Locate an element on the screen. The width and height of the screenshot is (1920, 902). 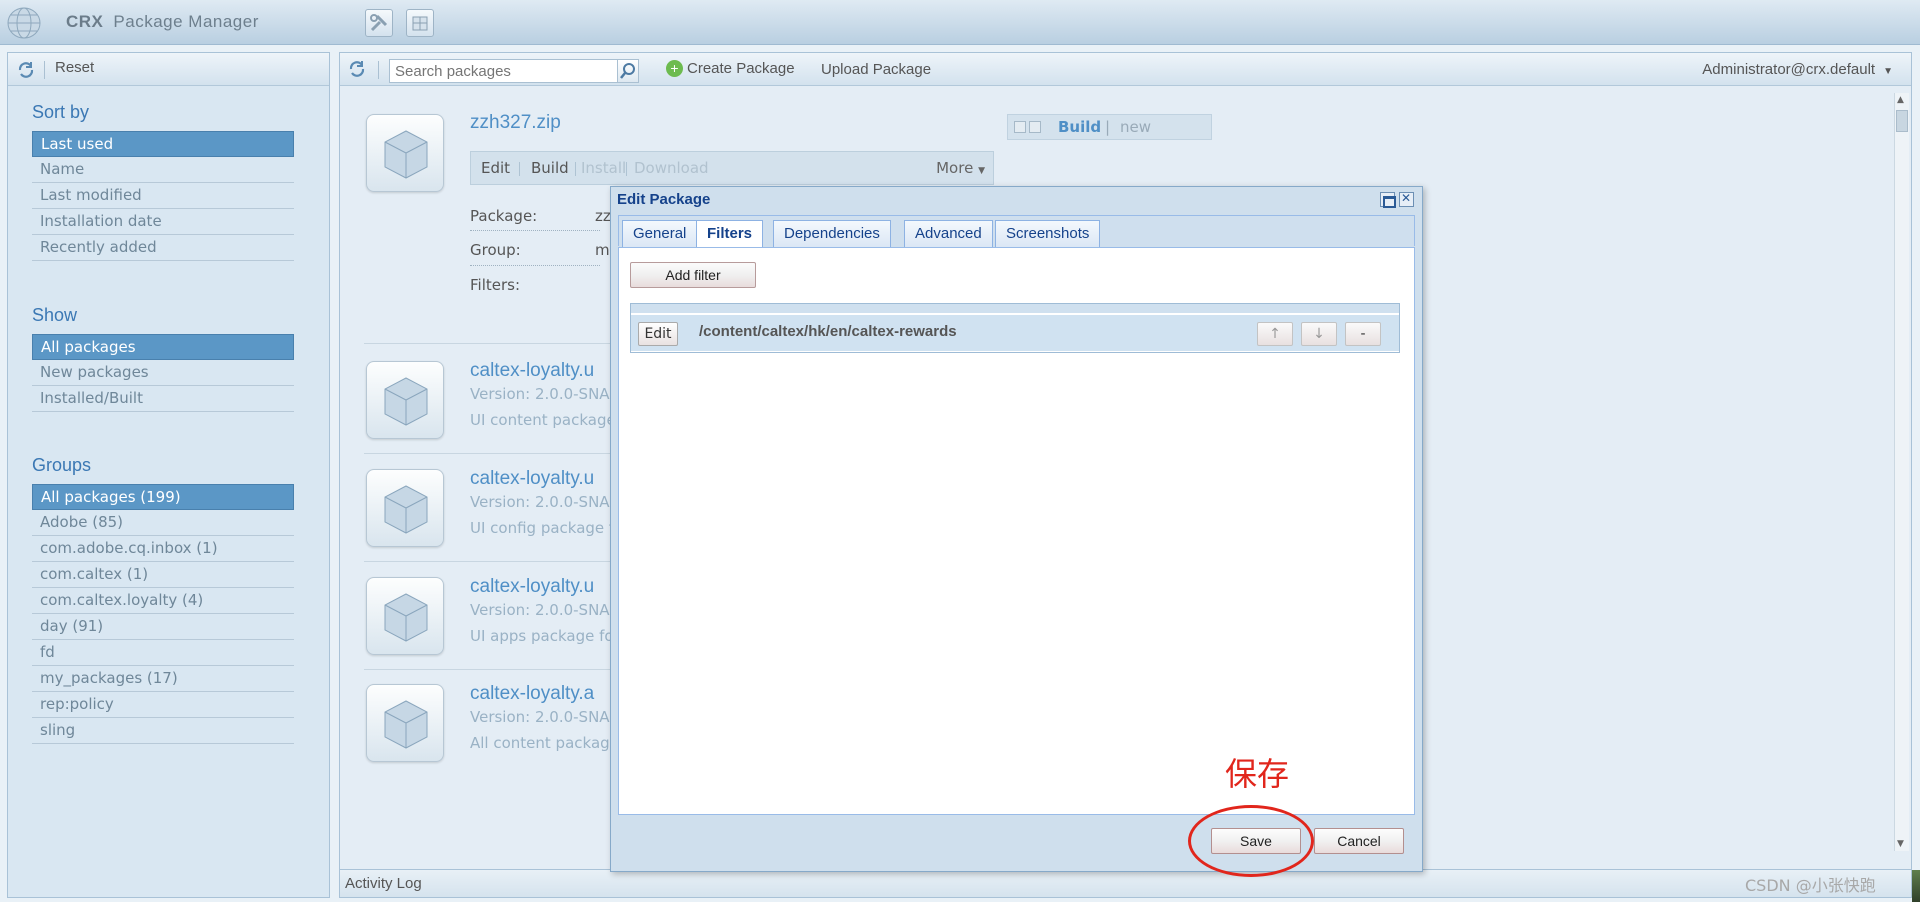
tab-advanced: Advanced is located at coordinates (948, 233).